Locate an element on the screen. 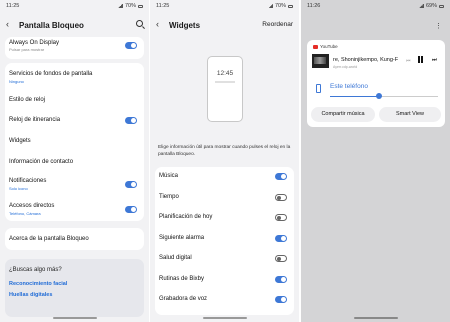  settings-card-top: Always On Display Pulsar para mostrar is located at coordinates (74, 48).